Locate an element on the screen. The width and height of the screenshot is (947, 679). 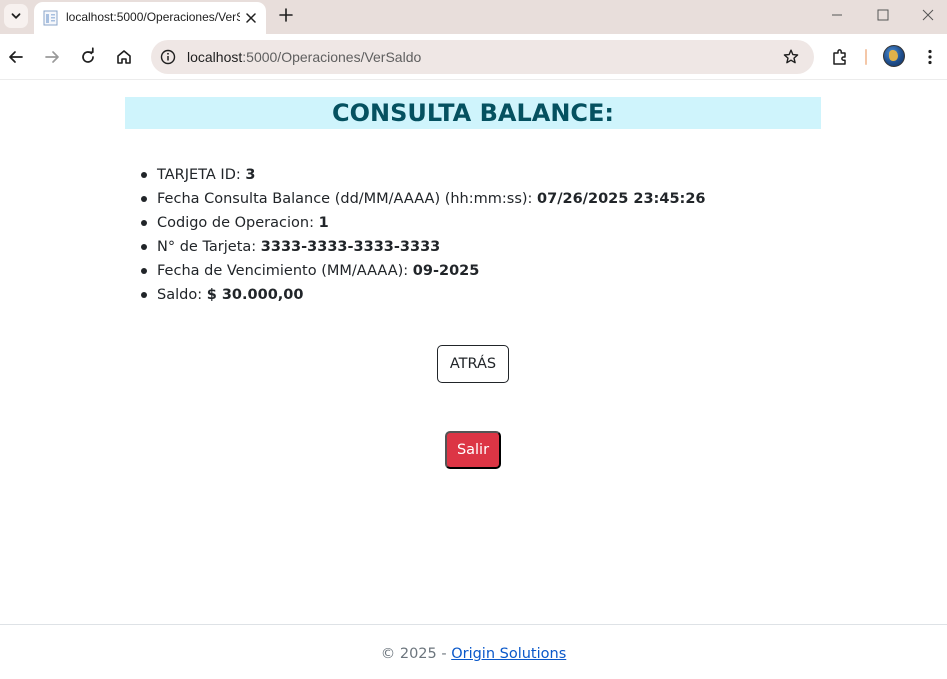
list-item-card-number: N° de Tarjeta: 3333-3333-3333-3333 is located at coordinates (423, 247).